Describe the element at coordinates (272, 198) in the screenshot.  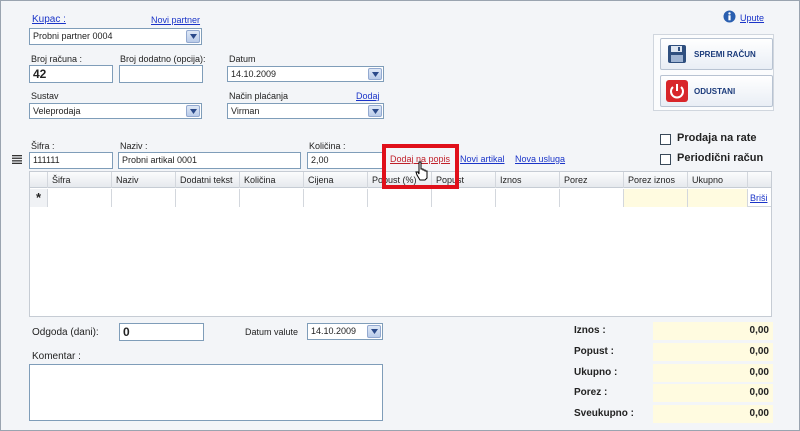
I see `new-row-cell-kolicina` at that location.